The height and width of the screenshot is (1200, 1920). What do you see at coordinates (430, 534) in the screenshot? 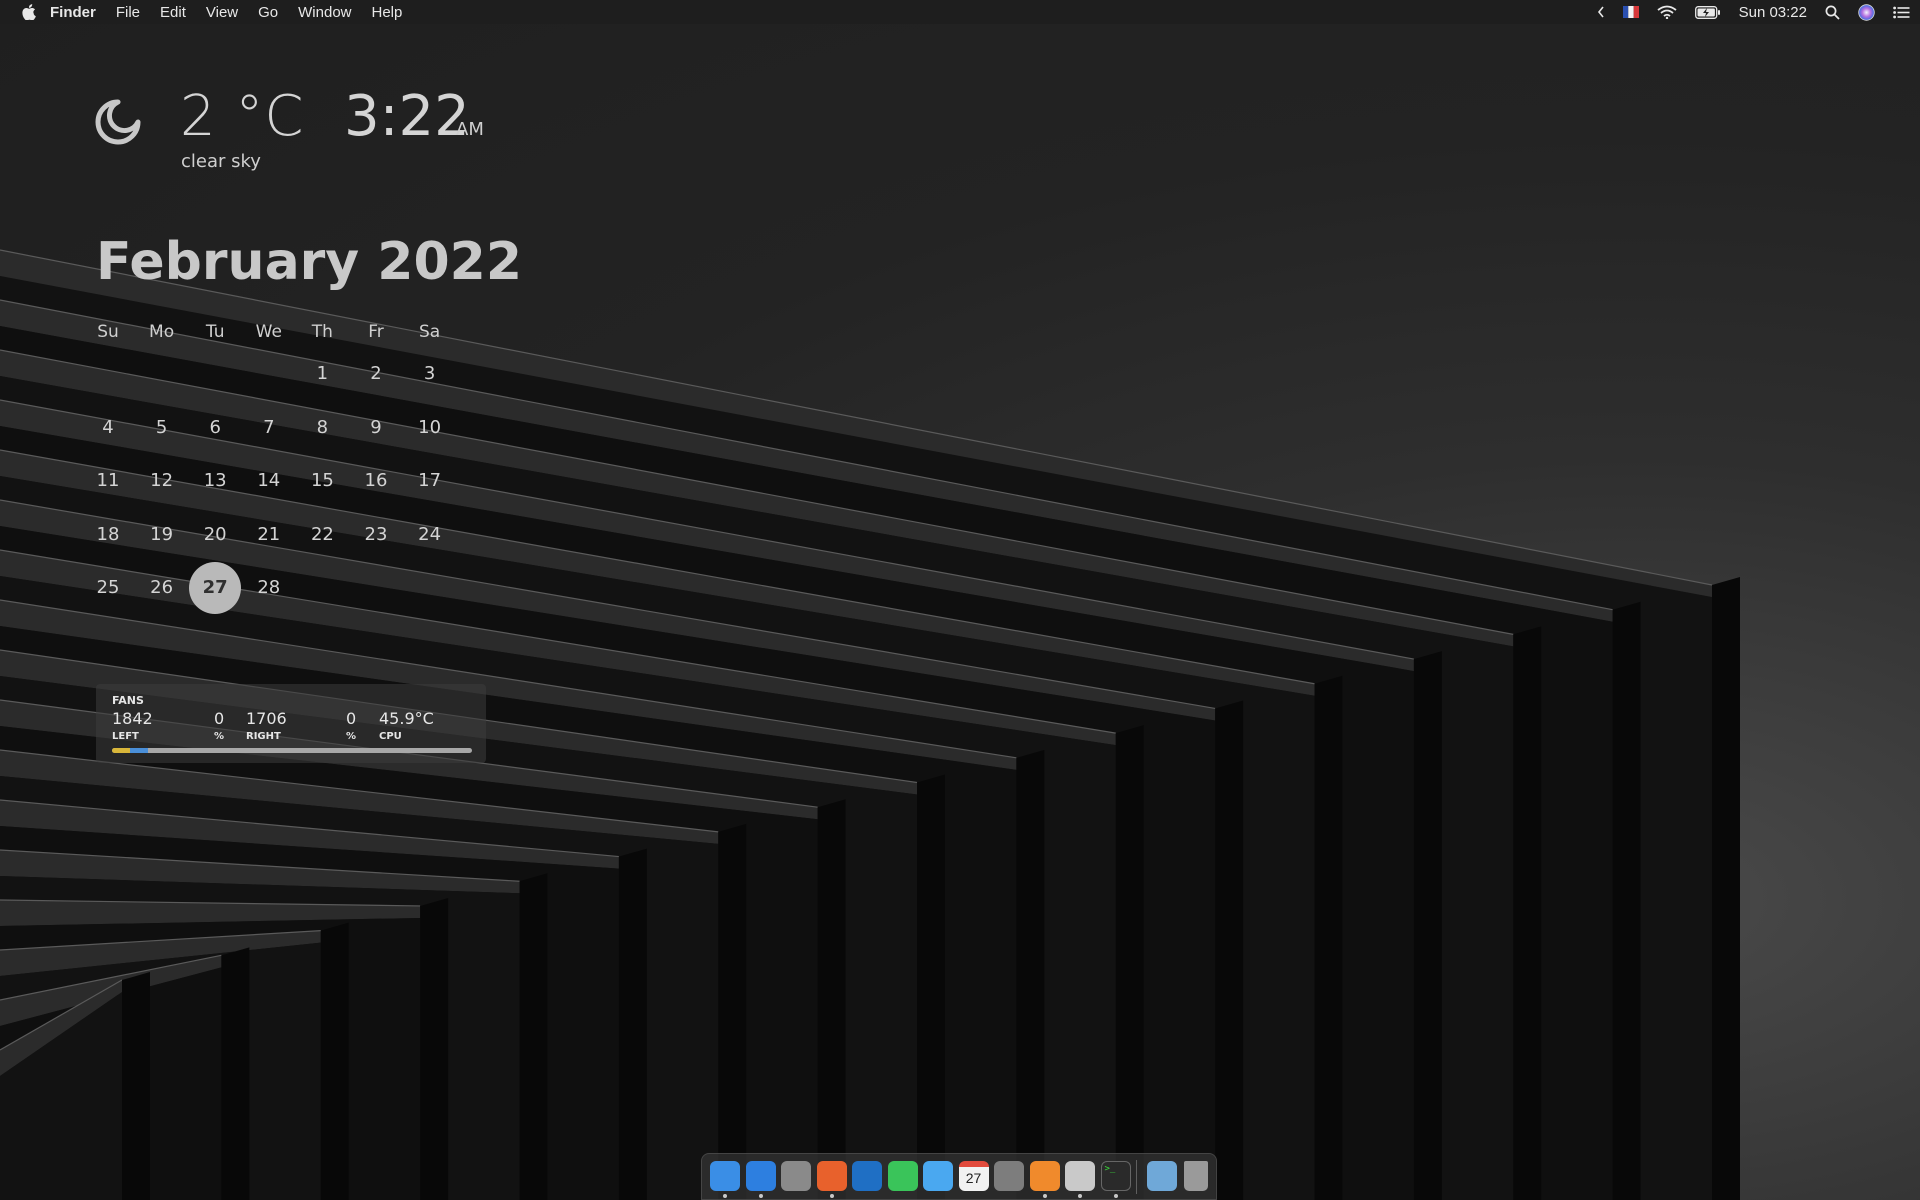
I see `calendar-day: 24` at bounding box center [430, 534].